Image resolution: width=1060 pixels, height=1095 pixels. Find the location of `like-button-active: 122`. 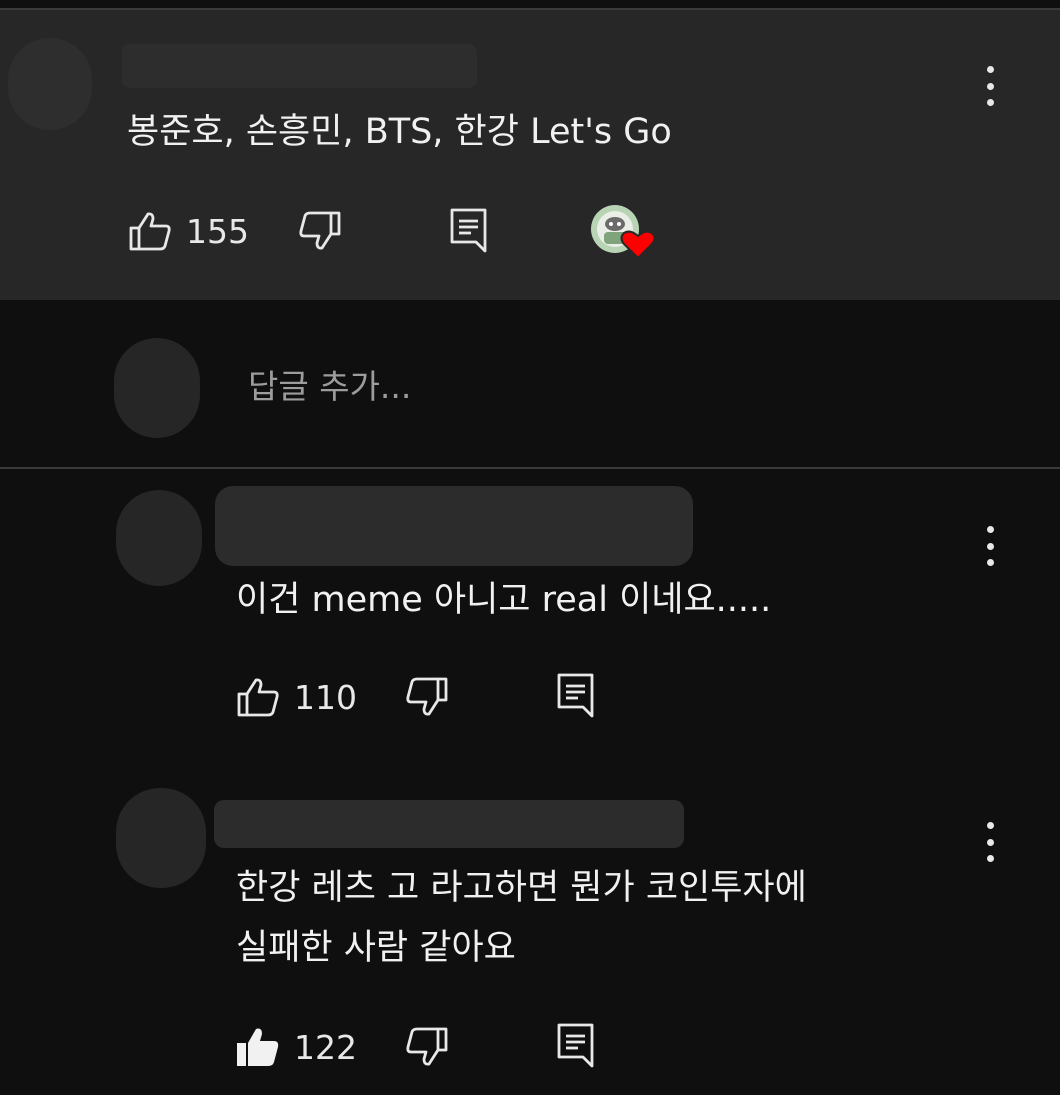

like-button-active: 122 is located at coordinates (296, 1047).